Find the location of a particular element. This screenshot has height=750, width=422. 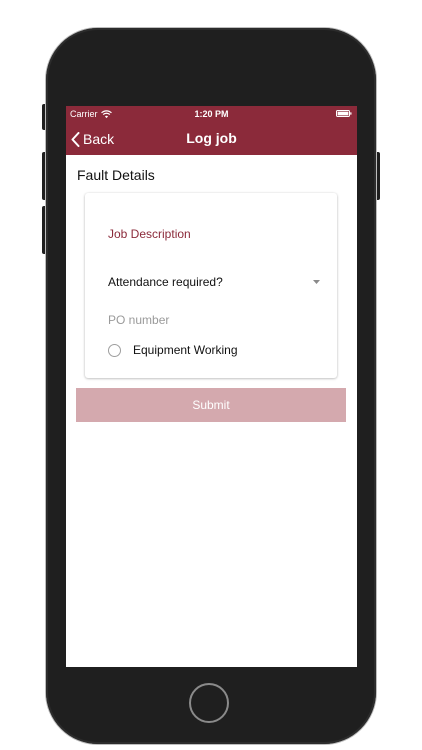

submit-button: Submit is located at coordinates (211, 405).